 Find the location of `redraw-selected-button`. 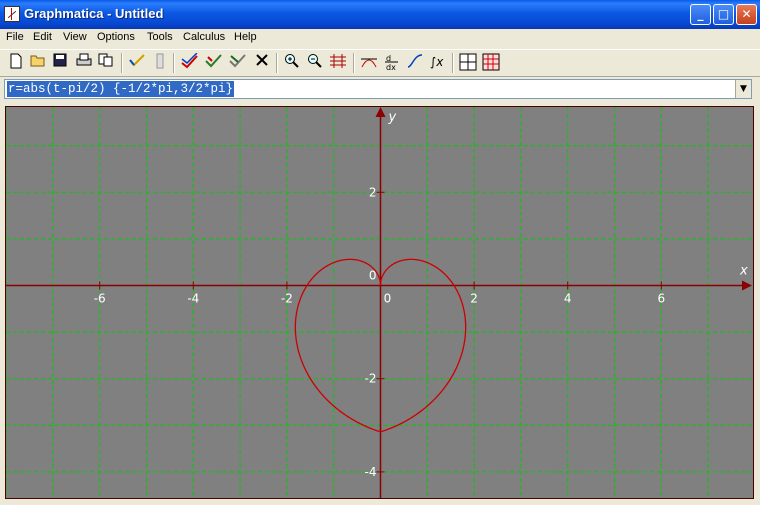

redraw-selected-button is located at coordinates (214, 63).